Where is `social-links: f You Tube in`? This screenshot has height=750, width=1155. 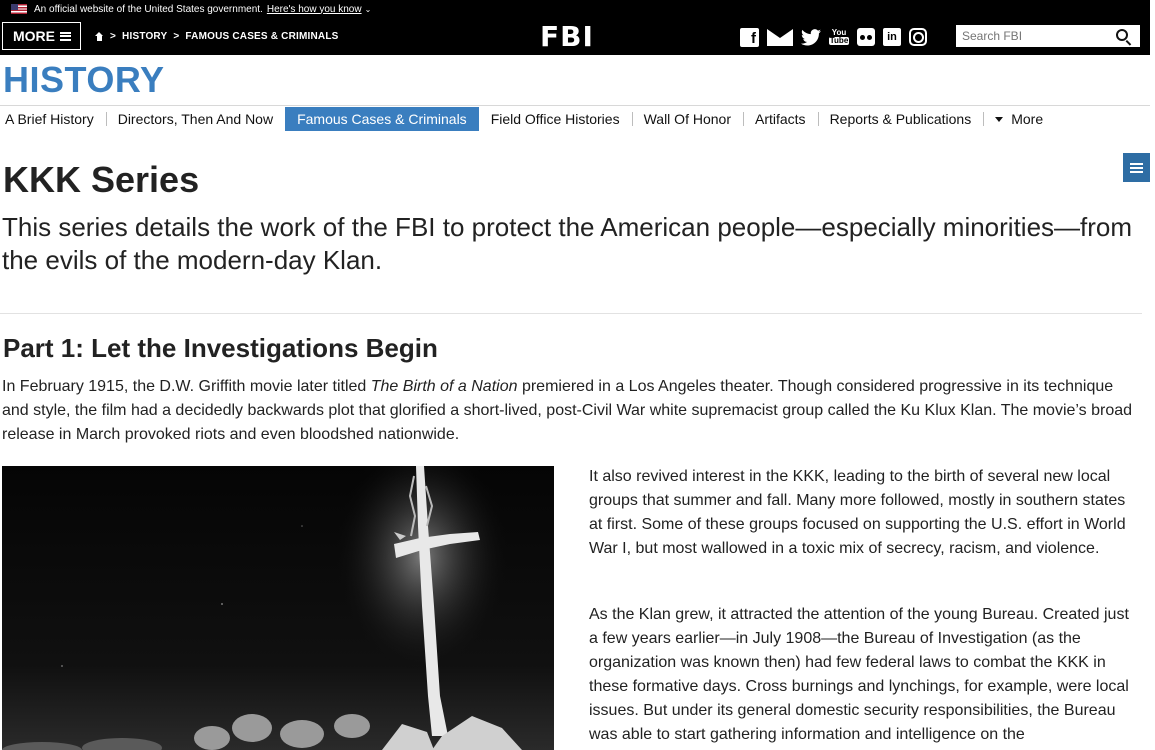
social-links: f You Tube in is located at coordinates (833, 37).